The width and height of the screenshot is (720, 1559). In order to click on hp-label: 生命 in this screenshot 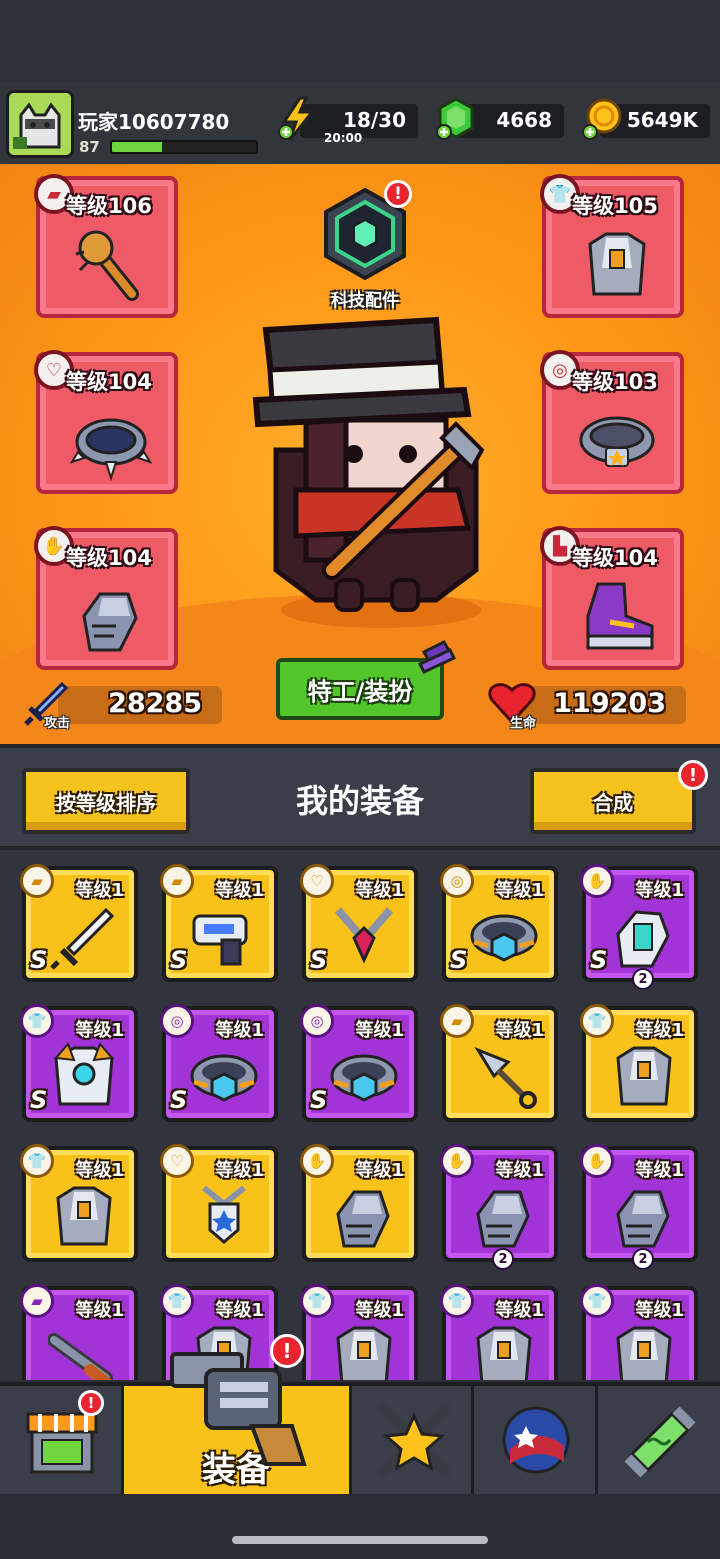, I will do `click(523, 723)`.